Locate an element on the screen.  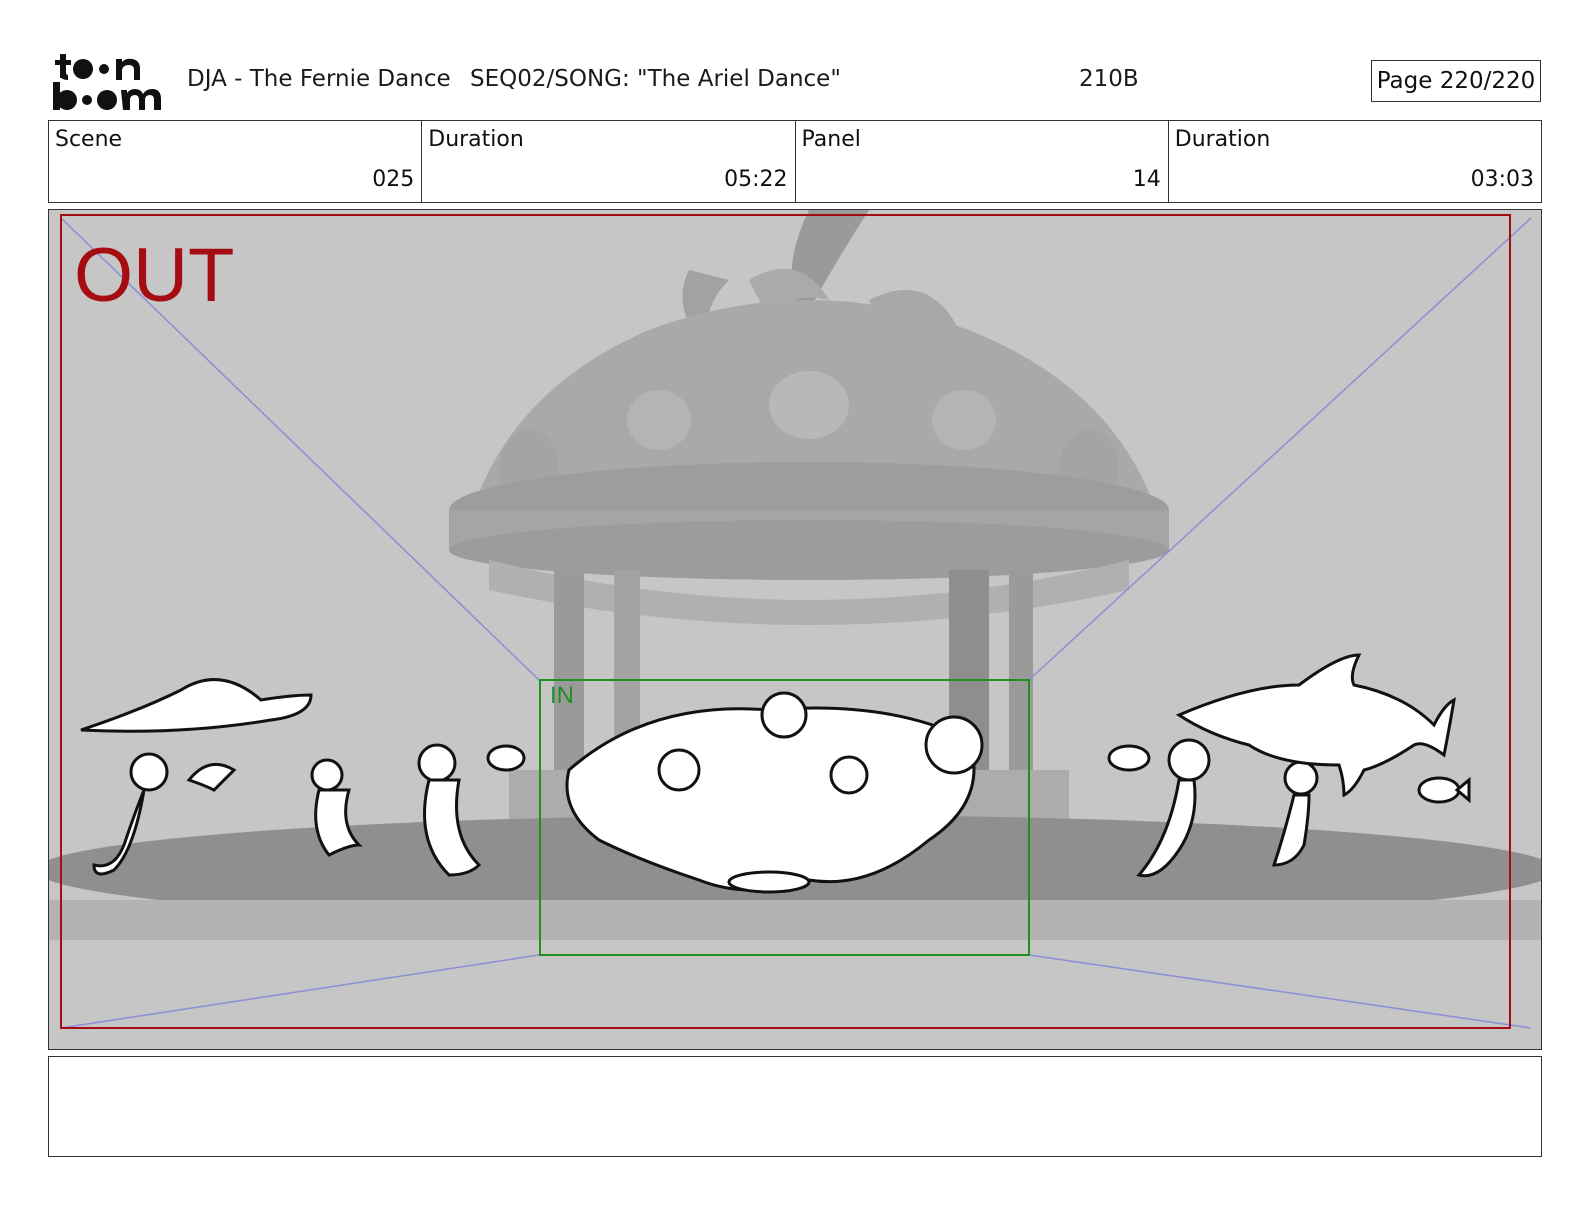
scene-value: 025 is located at coordinates (393, 179).